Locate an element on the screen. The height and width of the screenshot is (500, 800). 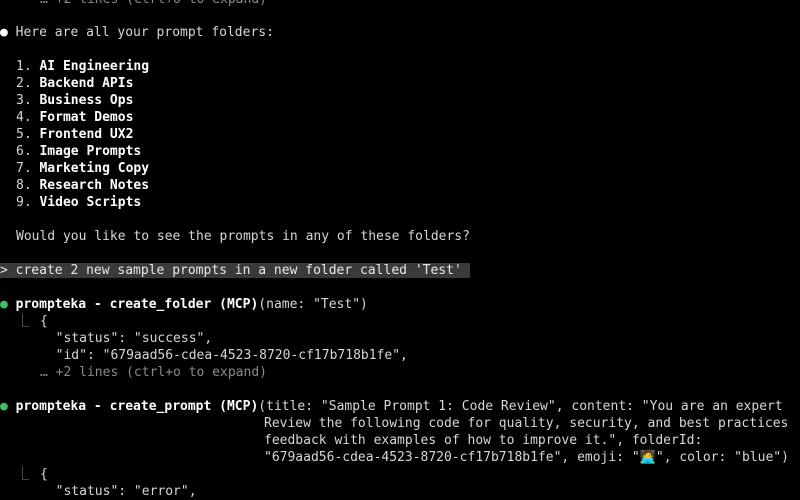
folder-name: Business Ops is located at coordinates (86, 100).